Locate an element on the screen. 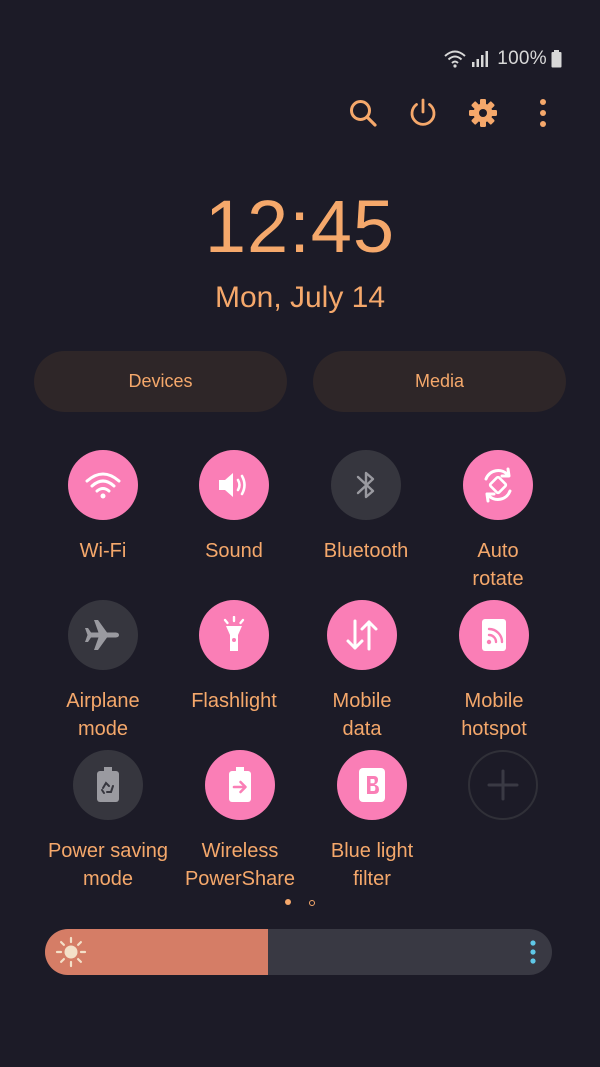 This screenshot has height=1067, width=600. tile-airplane-mode: Airplane mode is located at coordinates (103, 671).